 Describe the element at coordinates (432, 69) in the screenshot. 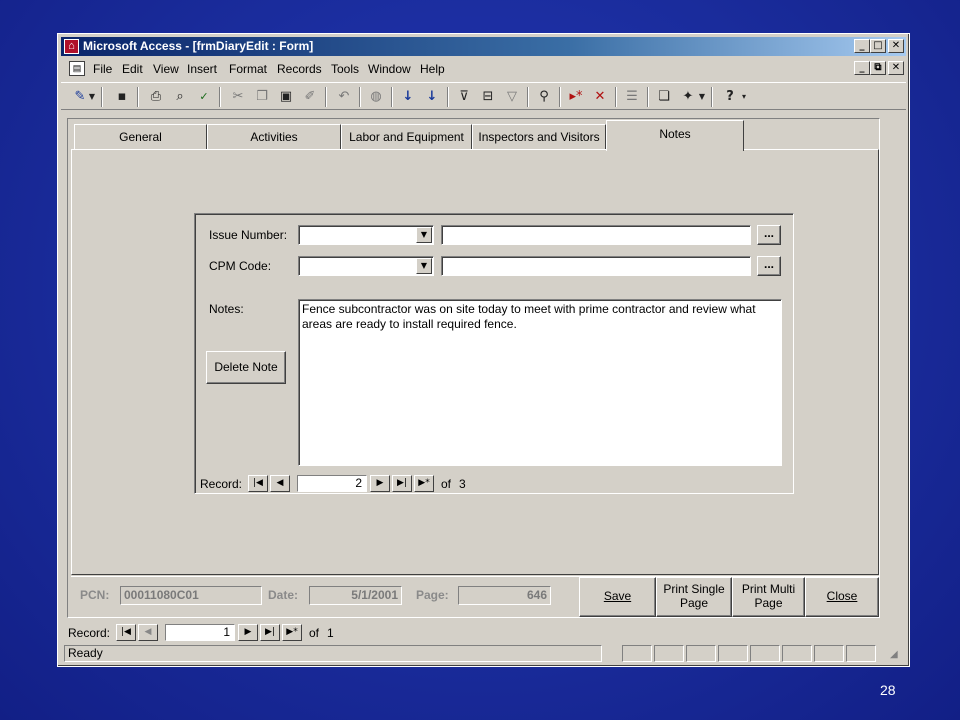

I see `menu-help: Help` at that location.